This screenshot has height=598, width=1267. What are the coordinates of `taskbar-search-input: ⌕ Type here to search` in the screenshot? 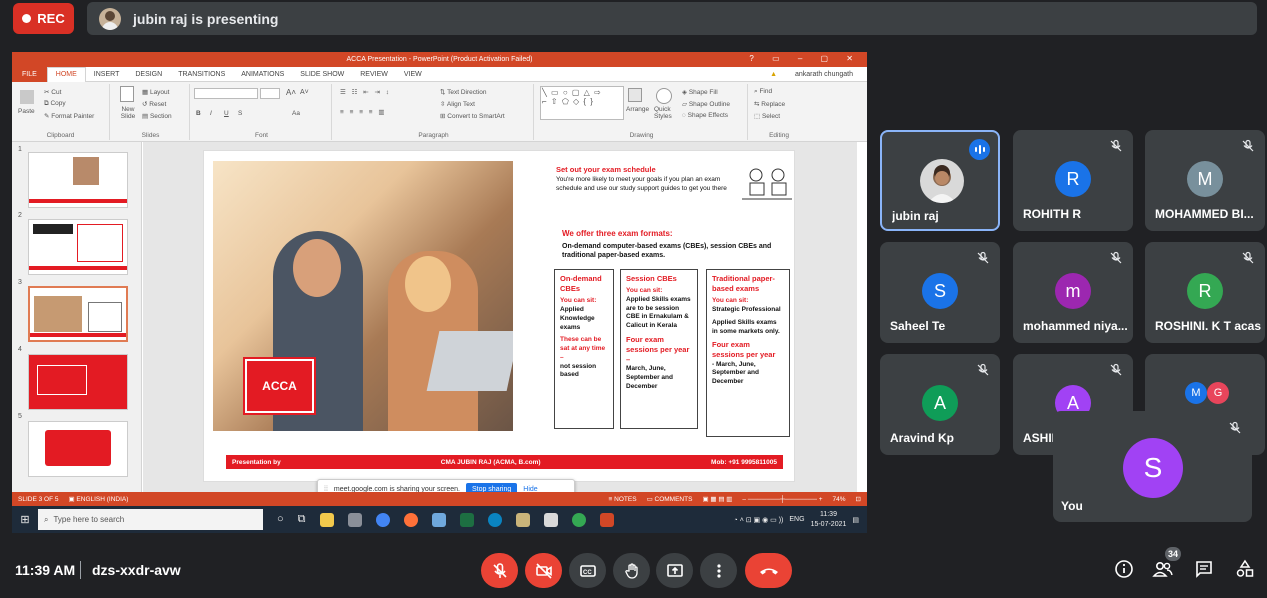 It's located at (150, 519).